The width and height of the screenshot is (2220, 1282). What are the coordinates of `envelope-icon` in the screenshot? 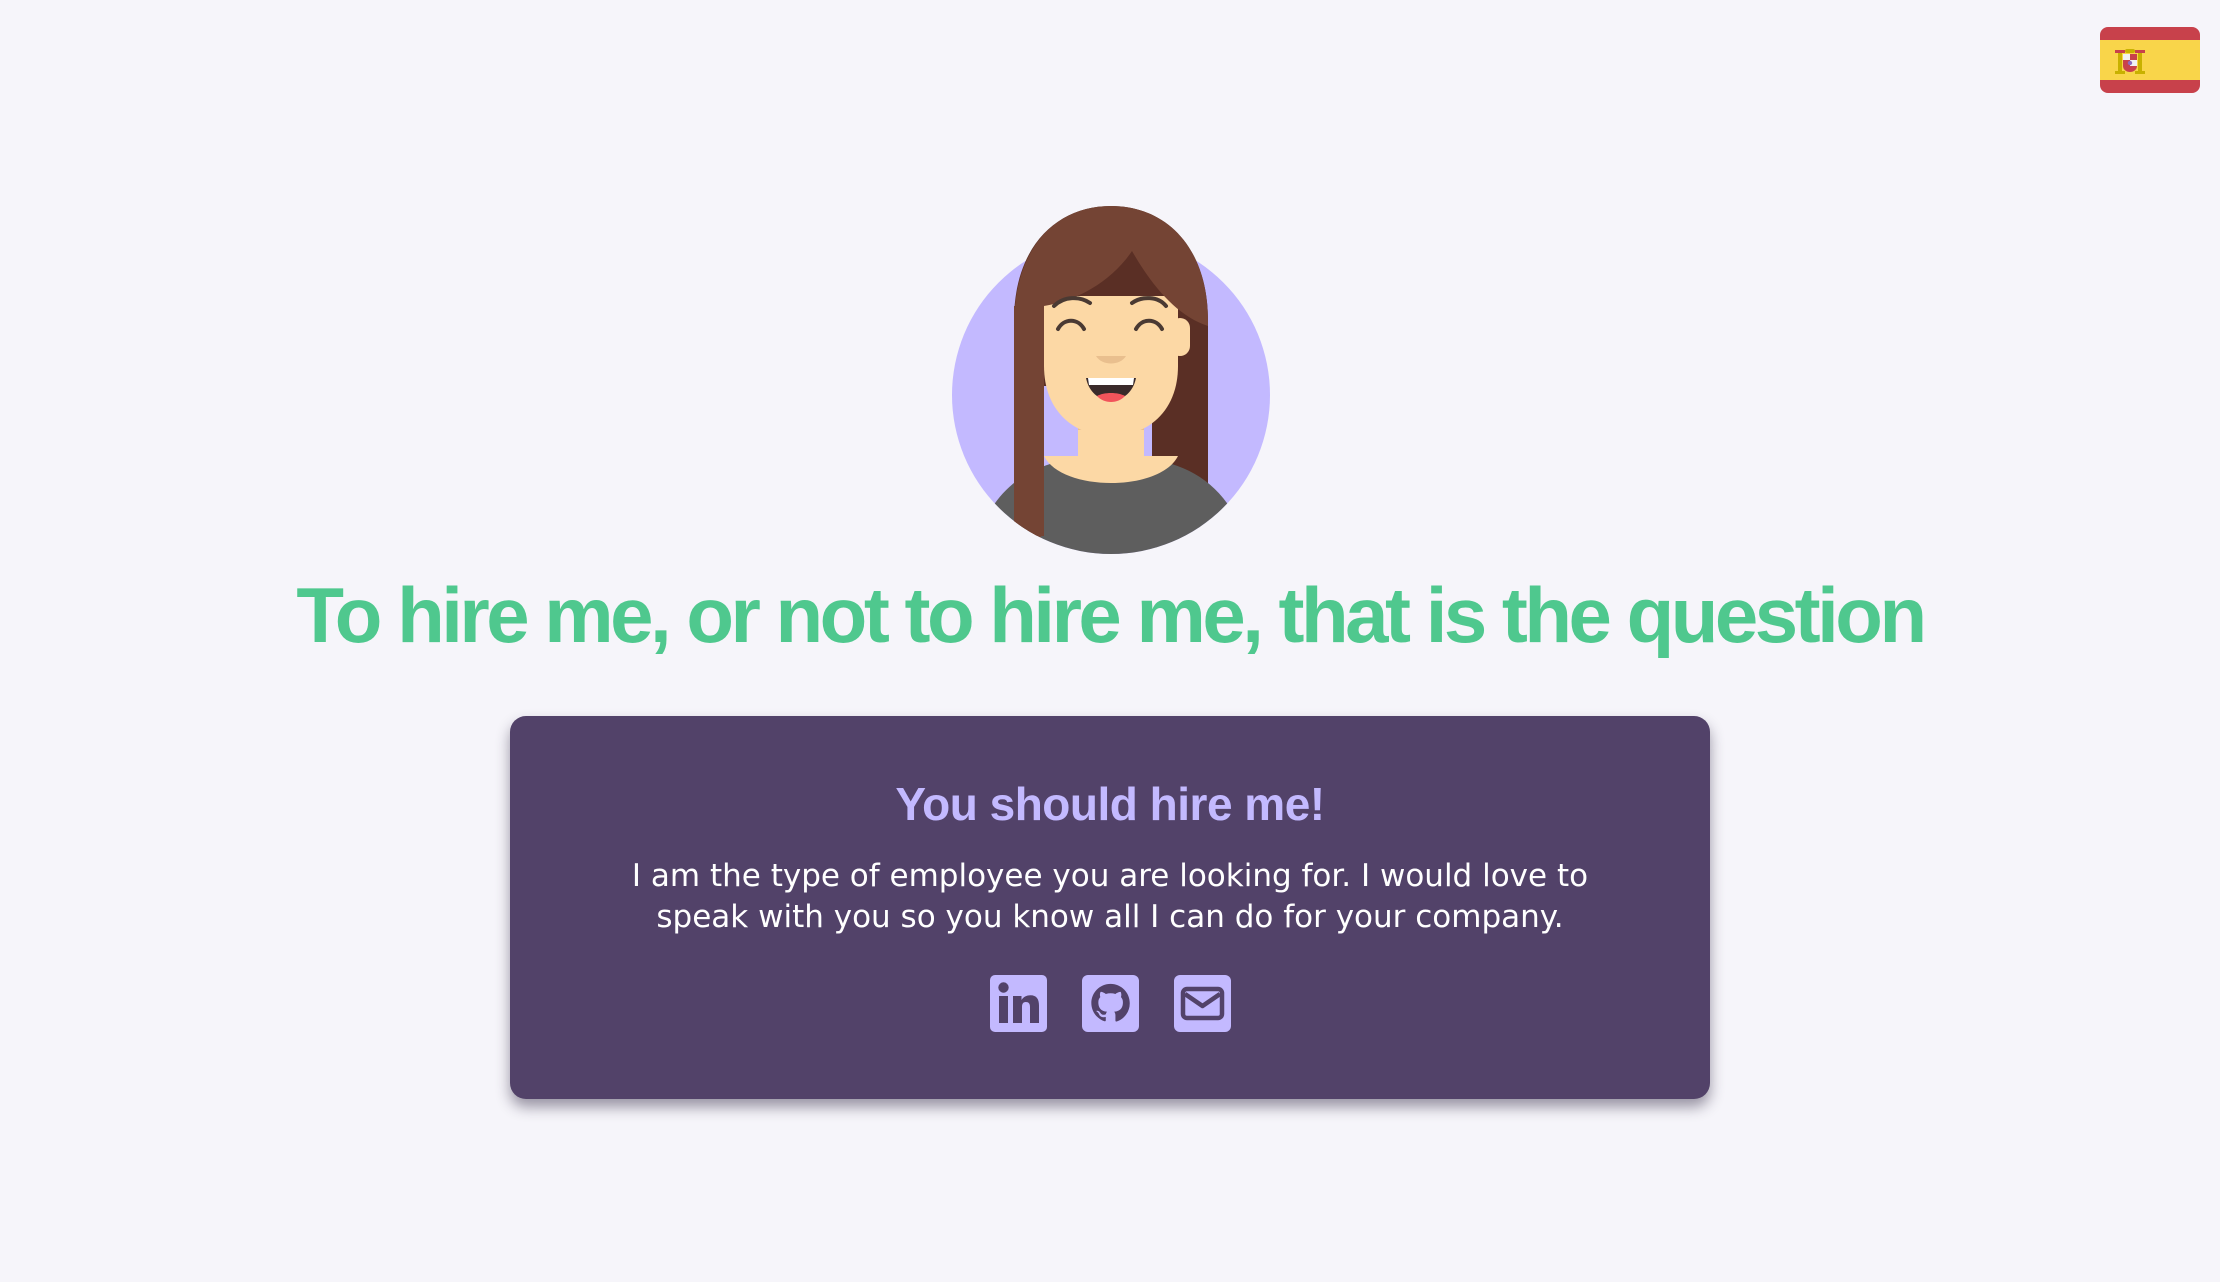 It's located at (1202, 1003).